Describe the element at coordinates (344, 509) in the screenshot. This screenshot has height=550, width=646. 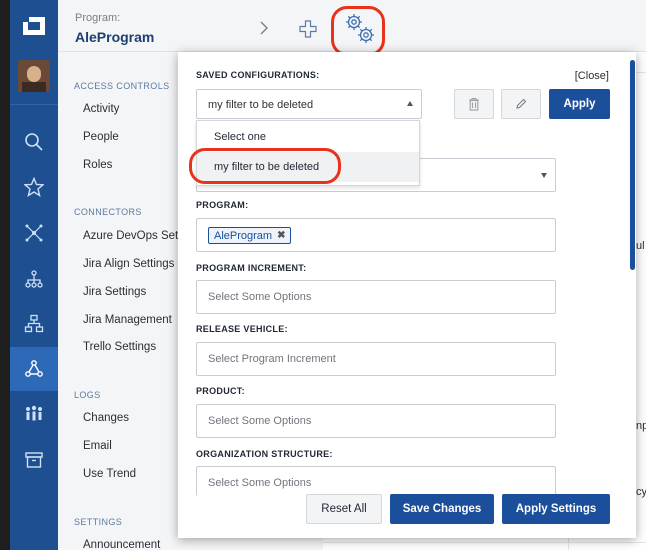
I see `reset-all-button: Reset All` at that location.